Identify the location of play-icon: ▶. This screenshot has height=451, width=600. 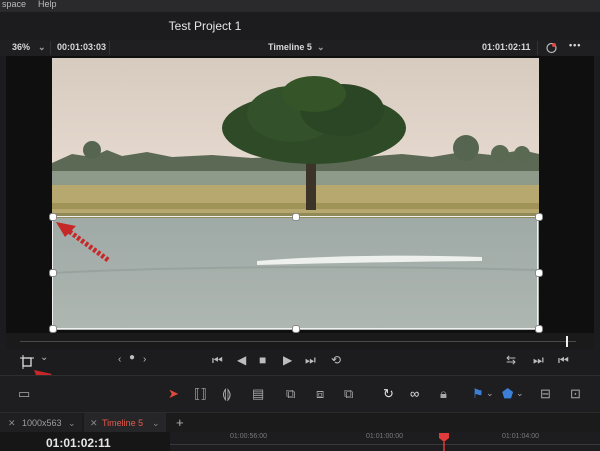
(287, 360).